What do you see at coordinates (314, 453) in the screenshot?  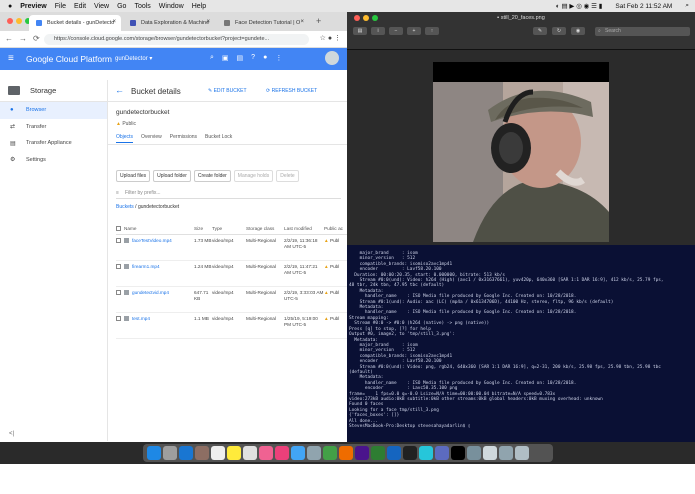 I see `system-preferences-icon` at bounding box center [314, 453].